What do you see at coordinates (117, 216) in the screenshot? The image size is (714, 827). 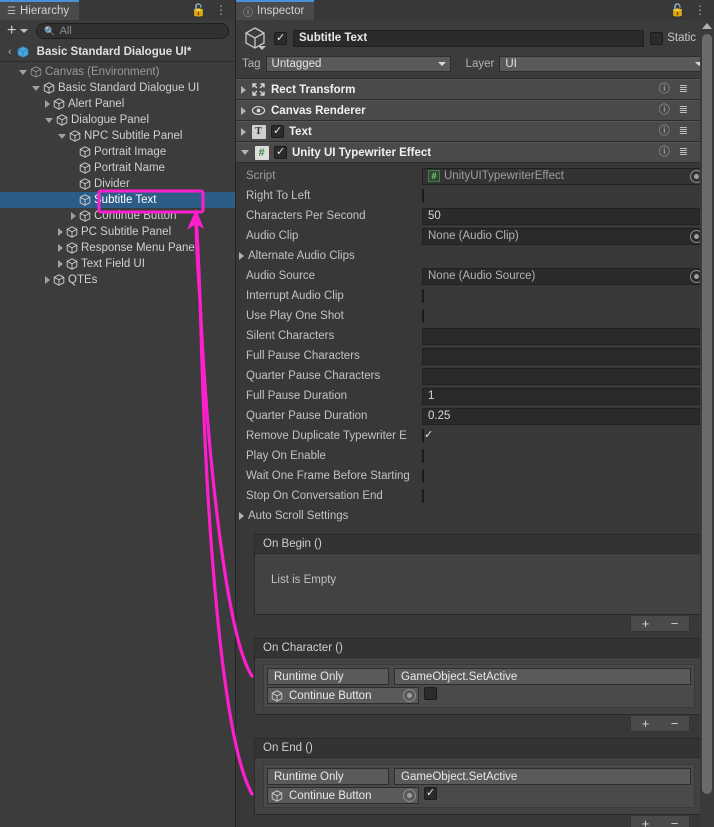 I see `hierarchy-item-continue-button: Continue Button` at bounding box center [117, 216].